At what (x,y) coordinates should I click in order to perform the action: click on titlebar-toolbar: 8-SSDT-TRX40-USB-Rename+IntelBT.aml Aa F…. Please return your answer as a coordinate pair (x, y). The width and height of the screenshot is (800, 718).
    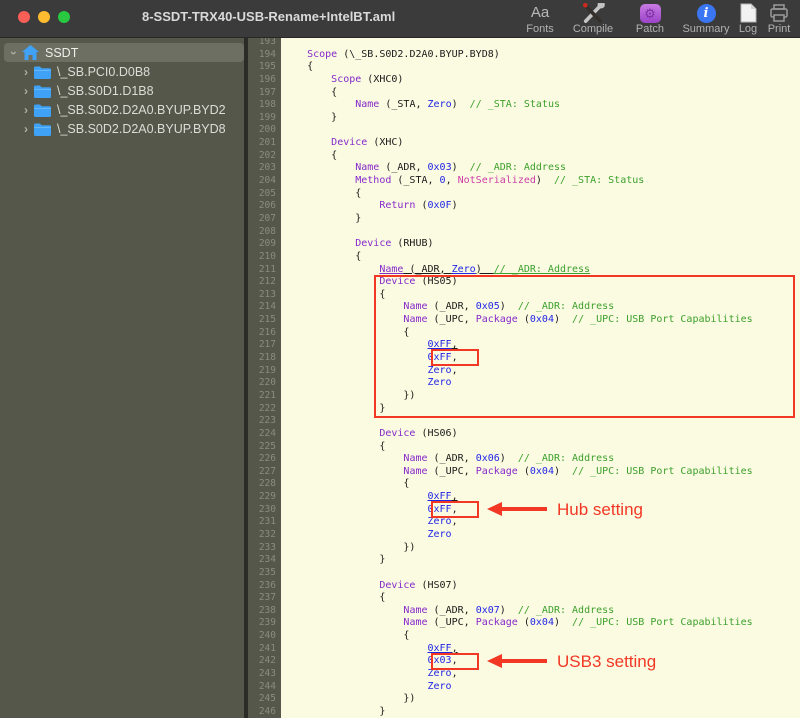
    Looking at the image, I should click on (400, 19).